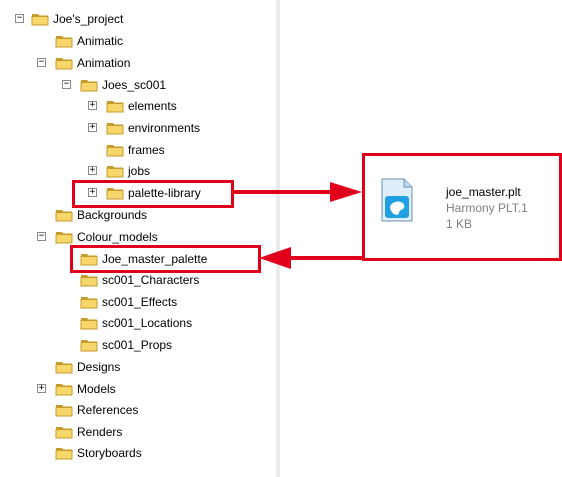 The image size is (562, 477). I want to click on palette-library-highlight, so click(153, 194).